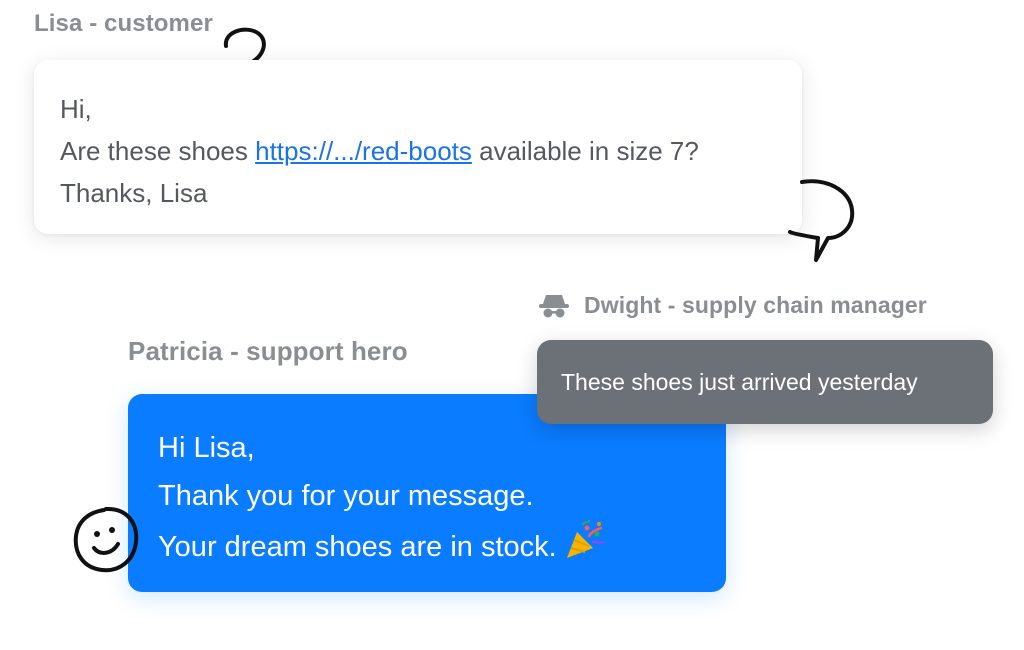  I want to click on agent-stock-line: Your dream shoes are in stock., so click(427, 545).